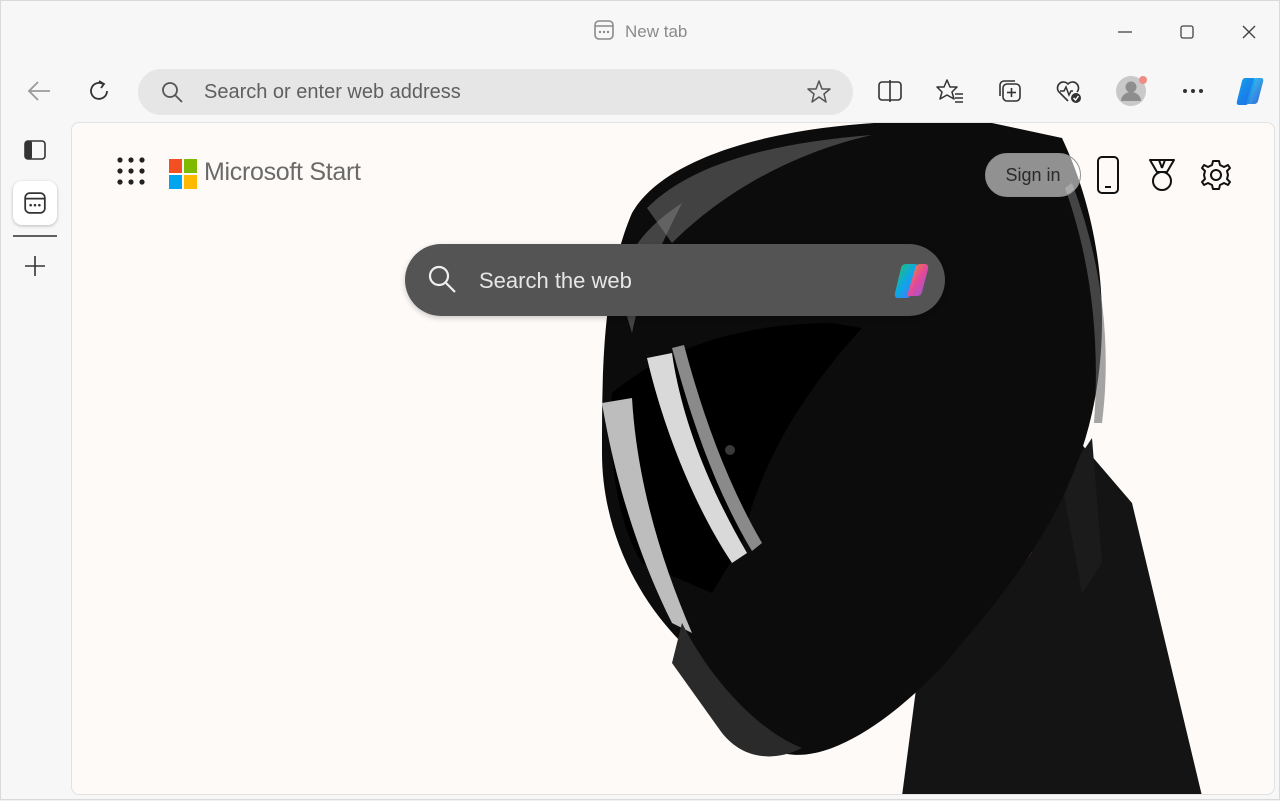 Image resolution: width=1280 pixels, height=801 pixels. I want to click on more-icon, so click(1193, 91).